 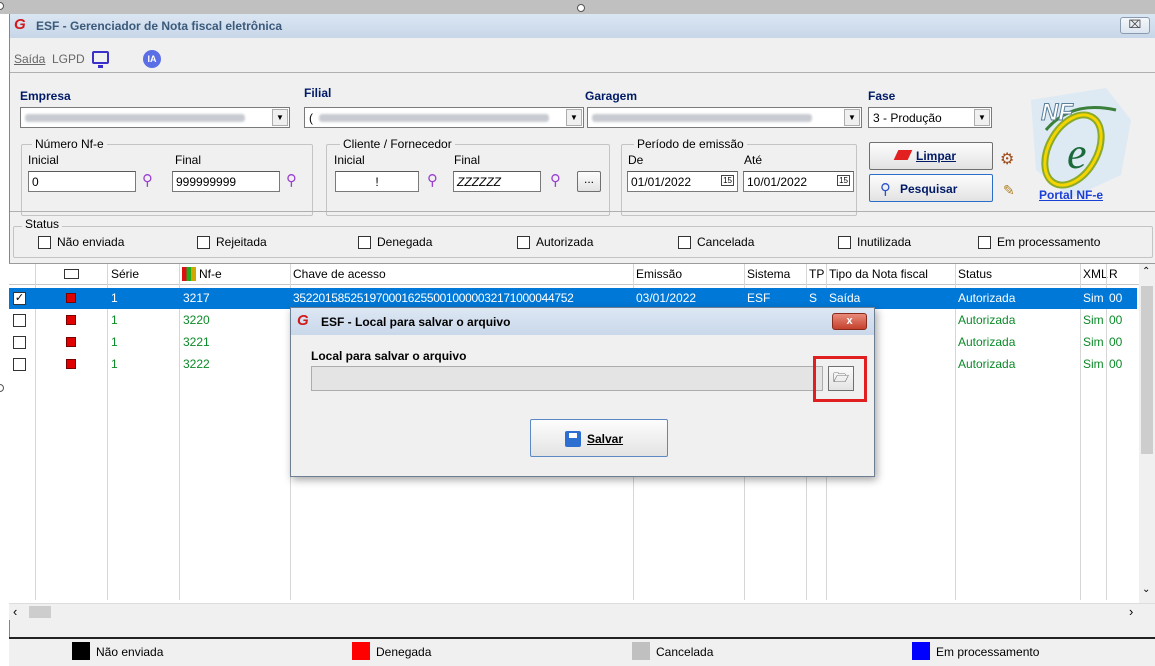 I want to click on numero-inicial-input: 0, so click(x=82, y=181).